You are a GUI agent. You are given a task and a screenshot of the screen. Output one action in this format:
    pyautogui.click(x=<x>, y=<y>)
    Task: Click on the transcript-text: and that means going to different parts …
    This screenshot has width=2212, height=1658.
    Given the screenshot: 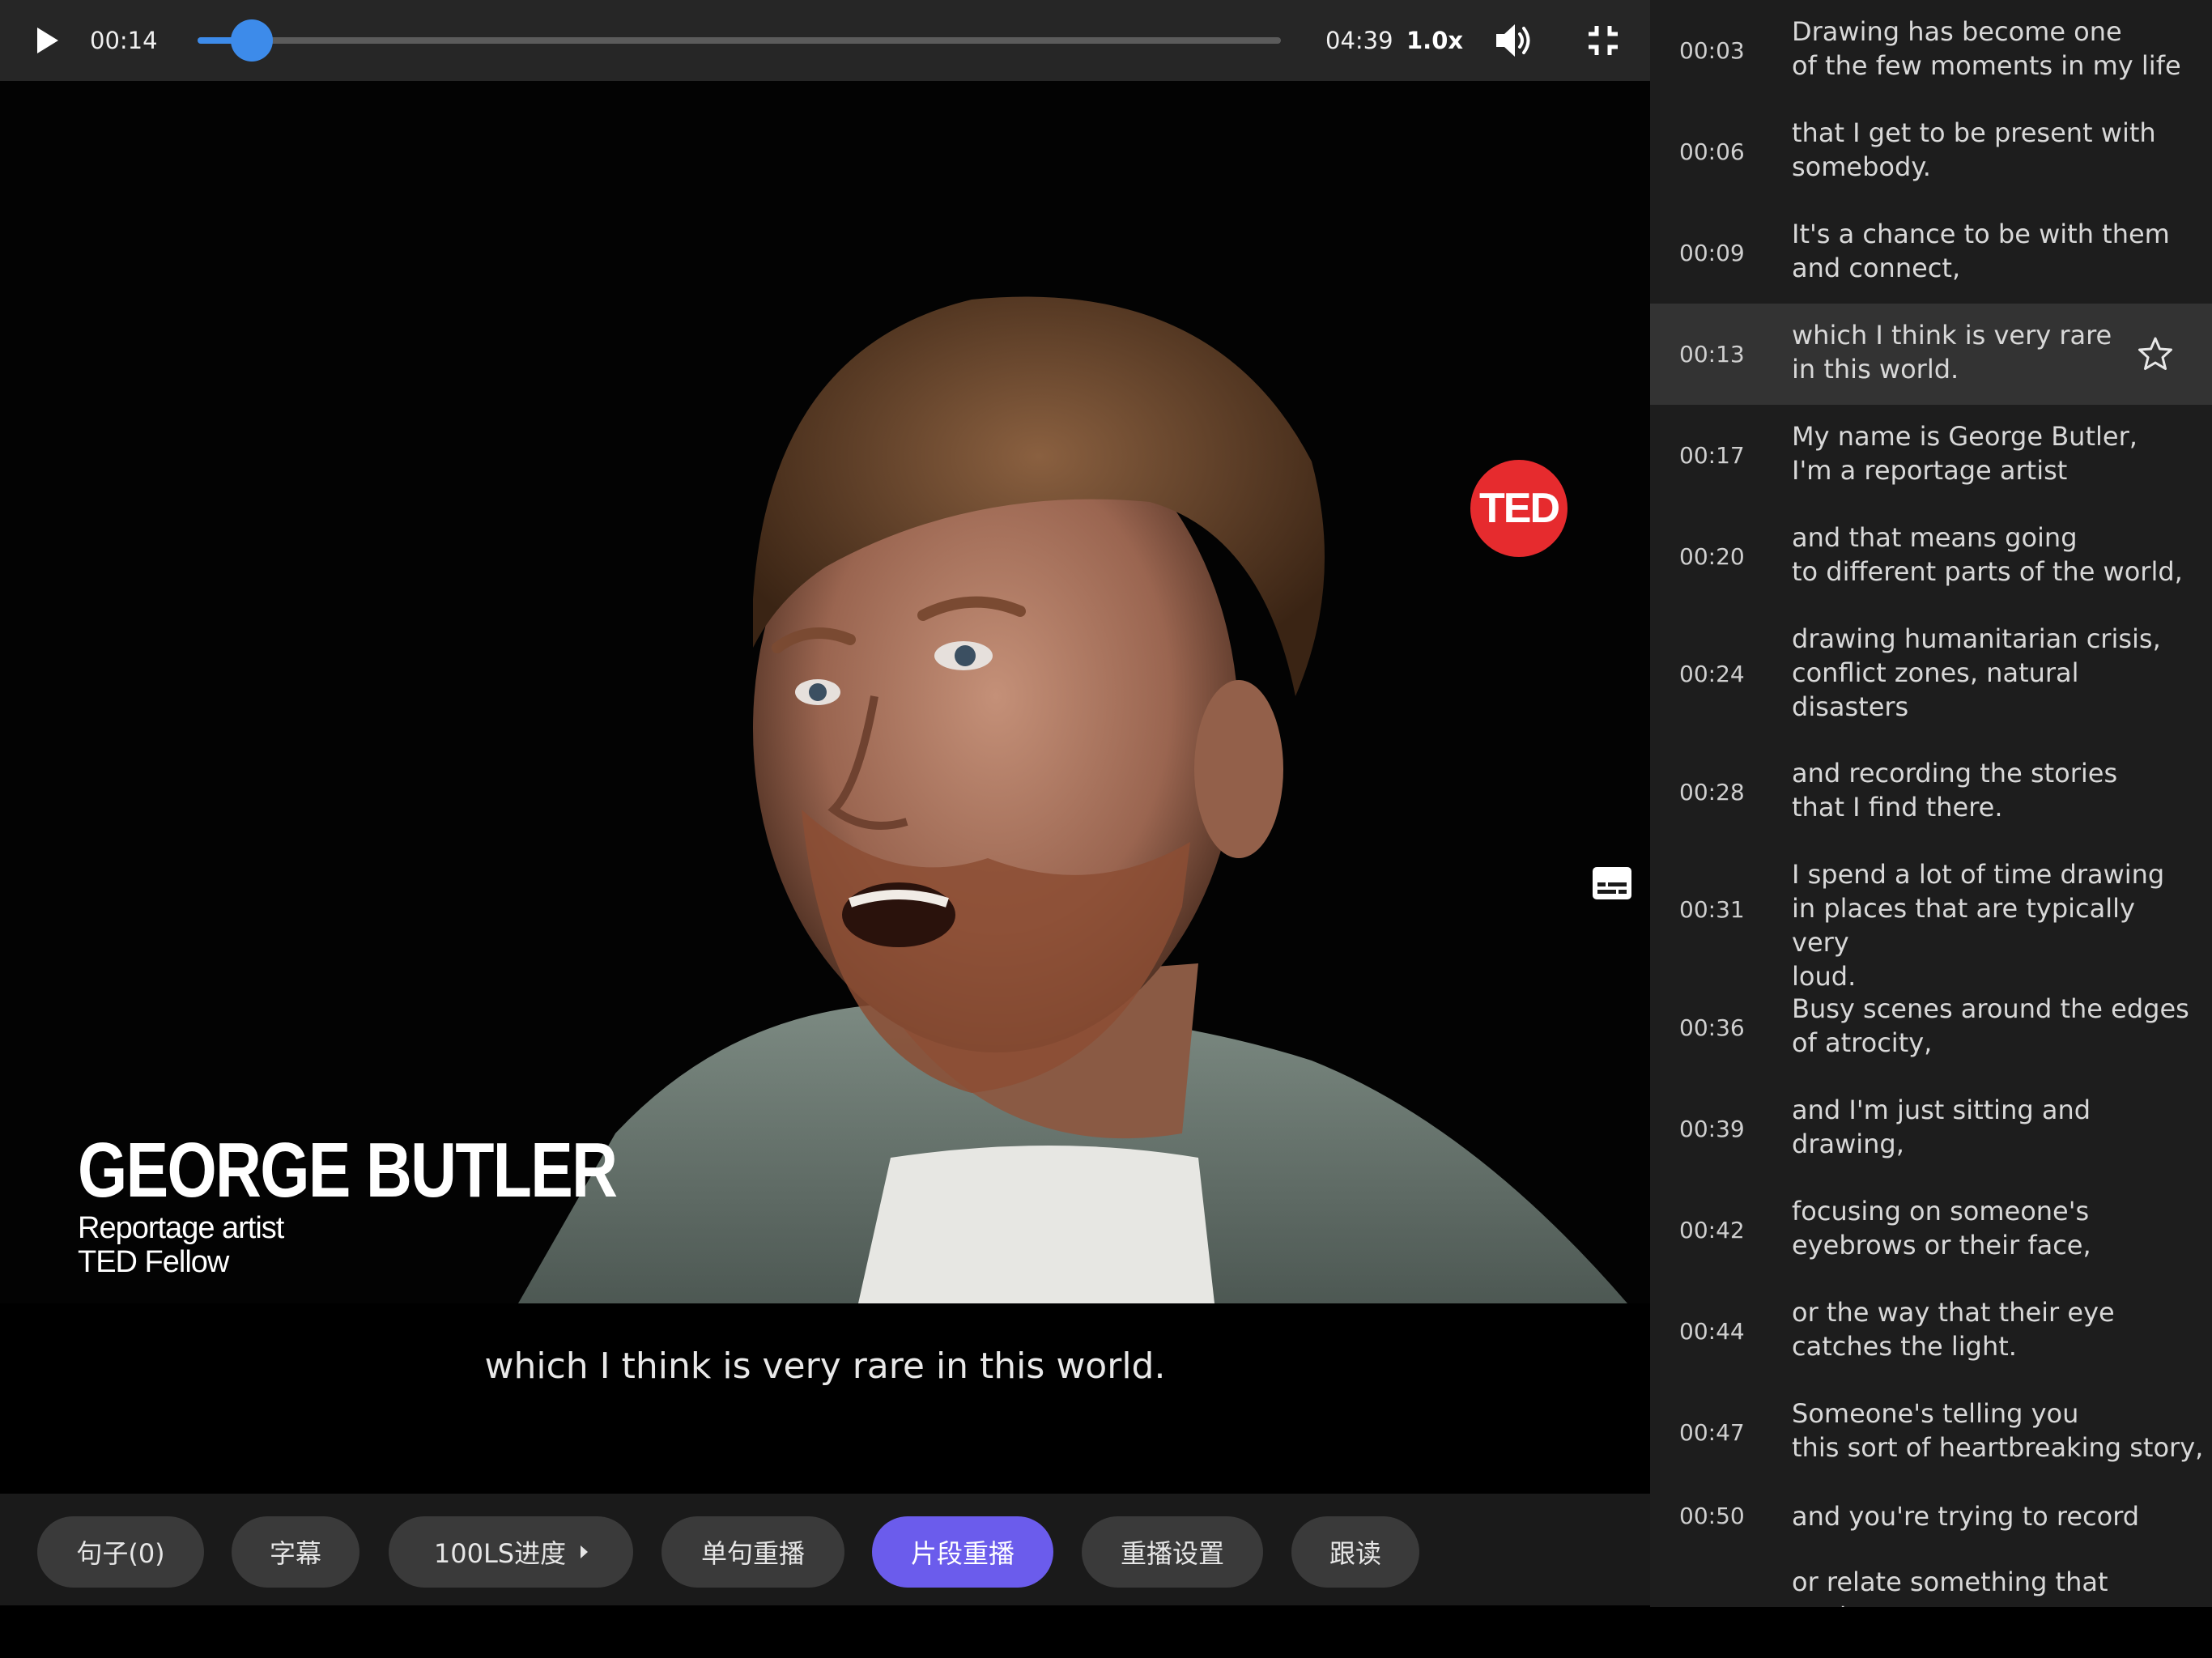 What is the action you would take?
    pyautogui.click(x=1995, y=555)
    